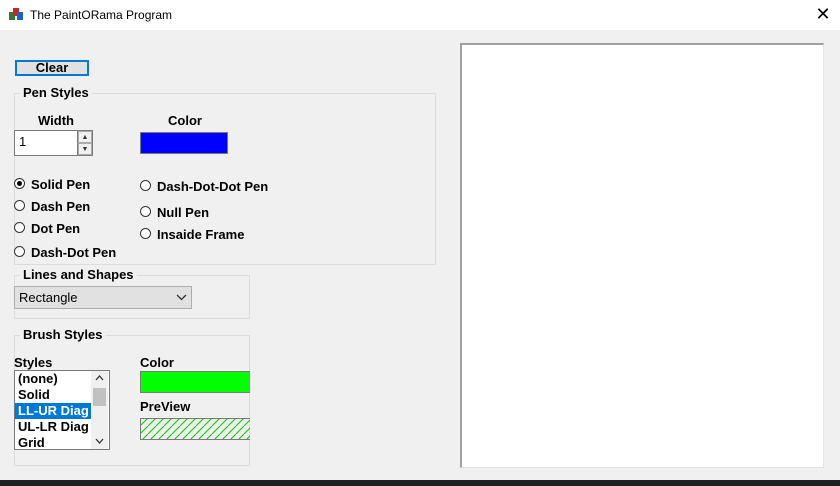 The width and height of the screenshot is (840, 486). I want to click on radio-label: Dash-Dot-Dot Pen, so click(213, 186).